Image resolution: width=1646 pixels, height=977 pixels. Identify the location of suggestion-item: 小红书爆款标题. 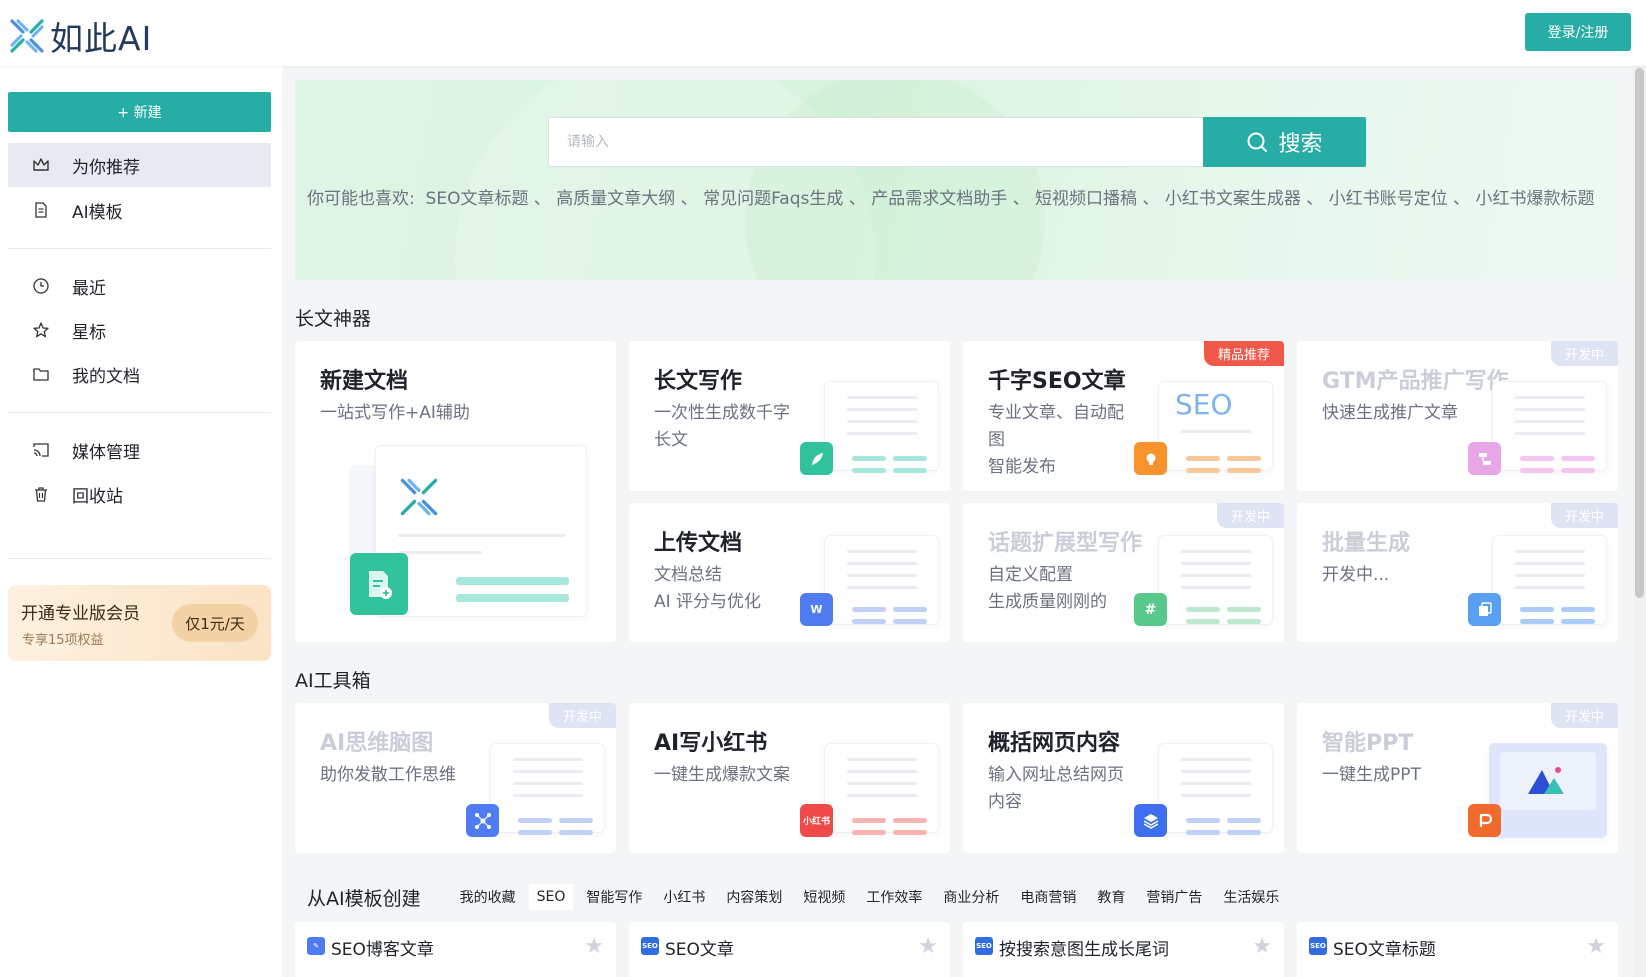
(1534, 199).